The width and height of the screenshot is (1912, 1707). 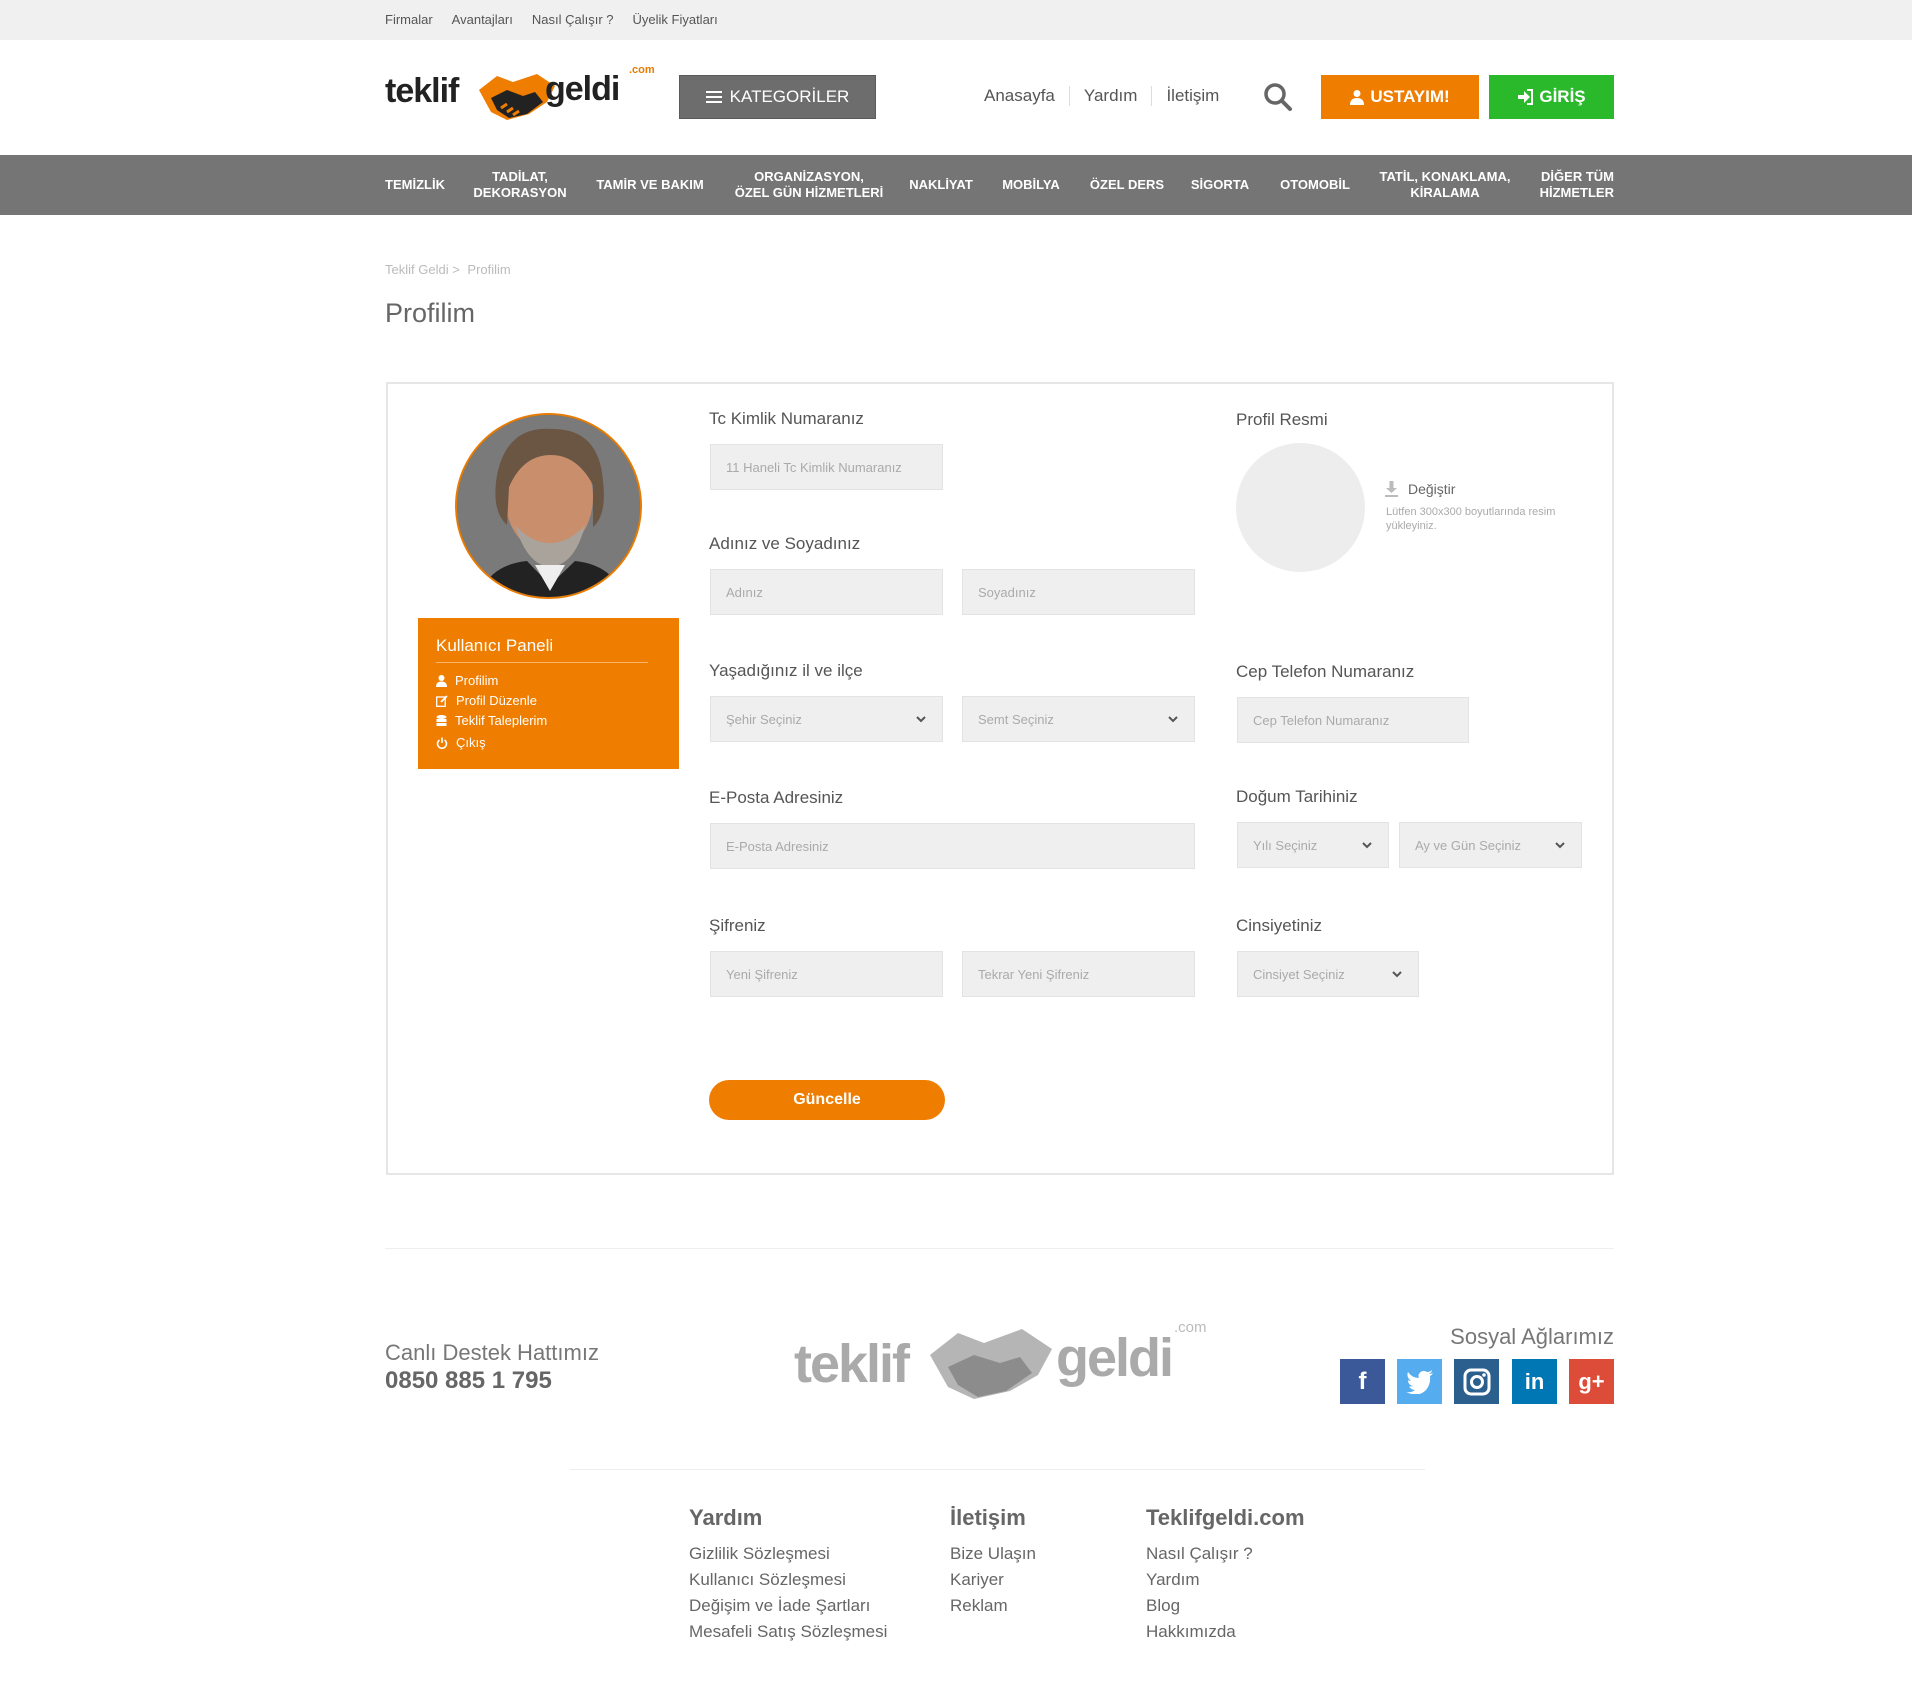 I want to click on category-item: OTOMOBİL, so click(x=1315, y=185).